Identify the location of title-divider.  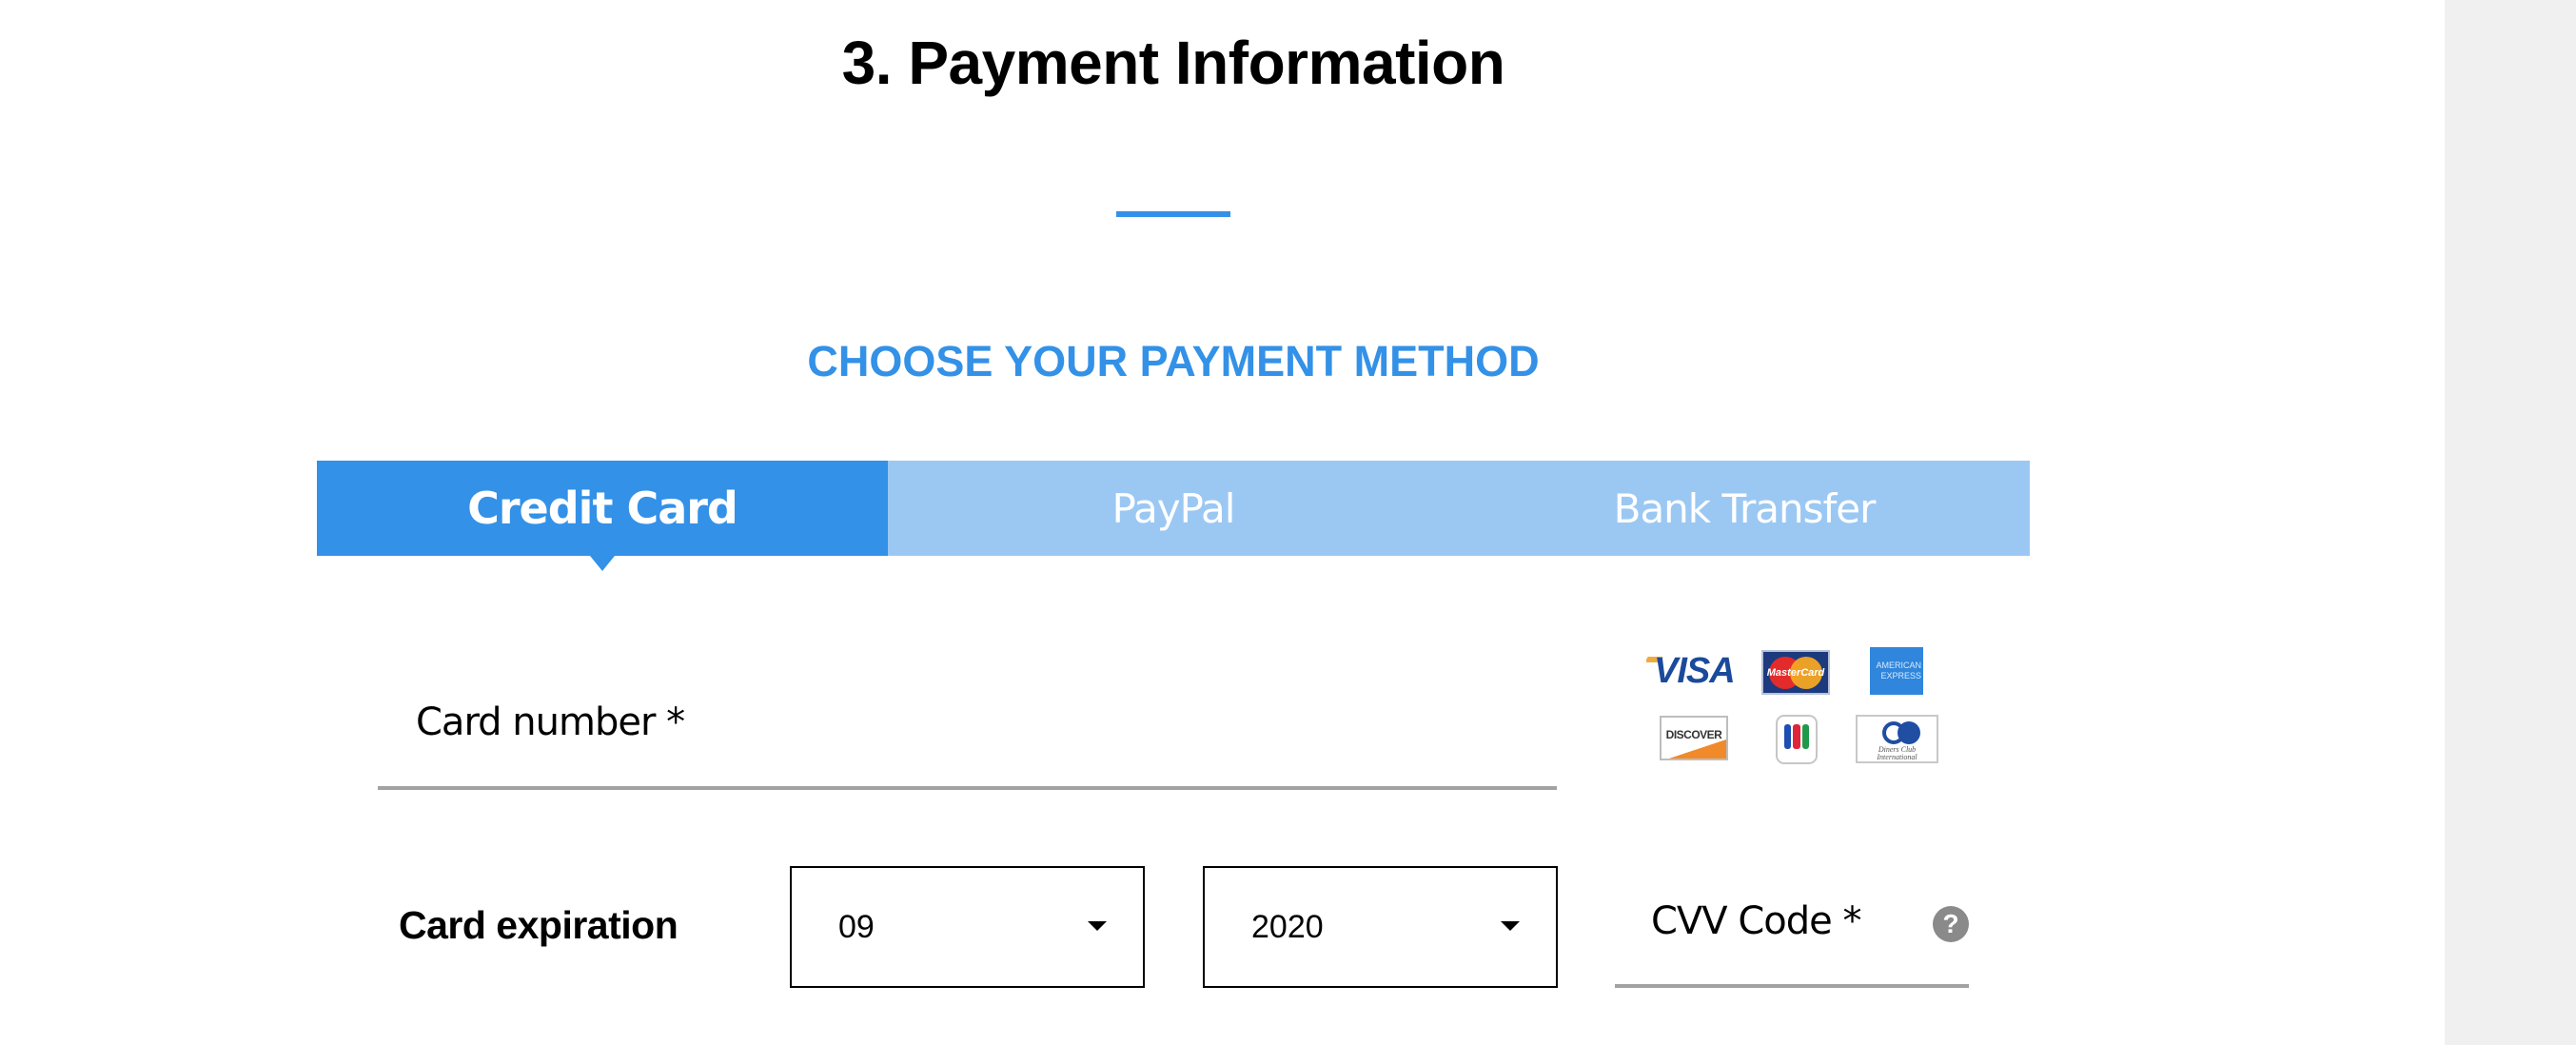
(1173, 214).